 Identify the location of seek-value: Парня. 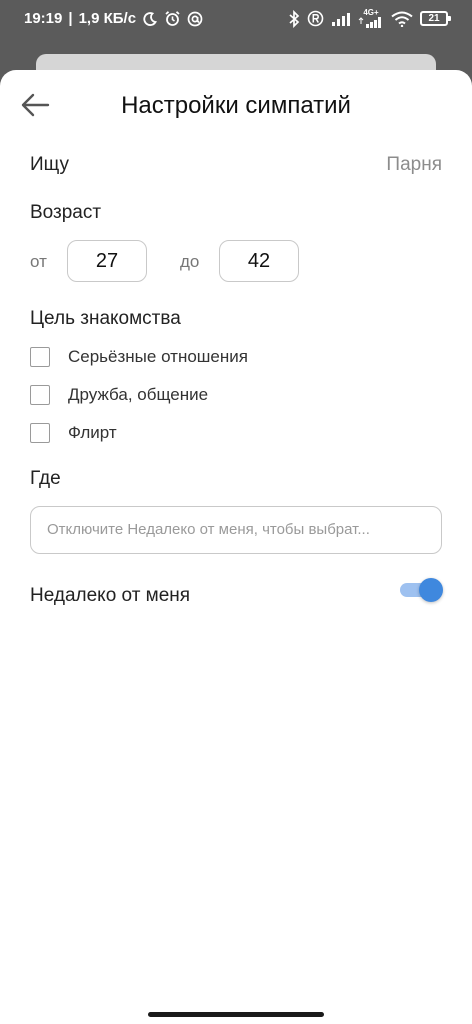
(414, 165).